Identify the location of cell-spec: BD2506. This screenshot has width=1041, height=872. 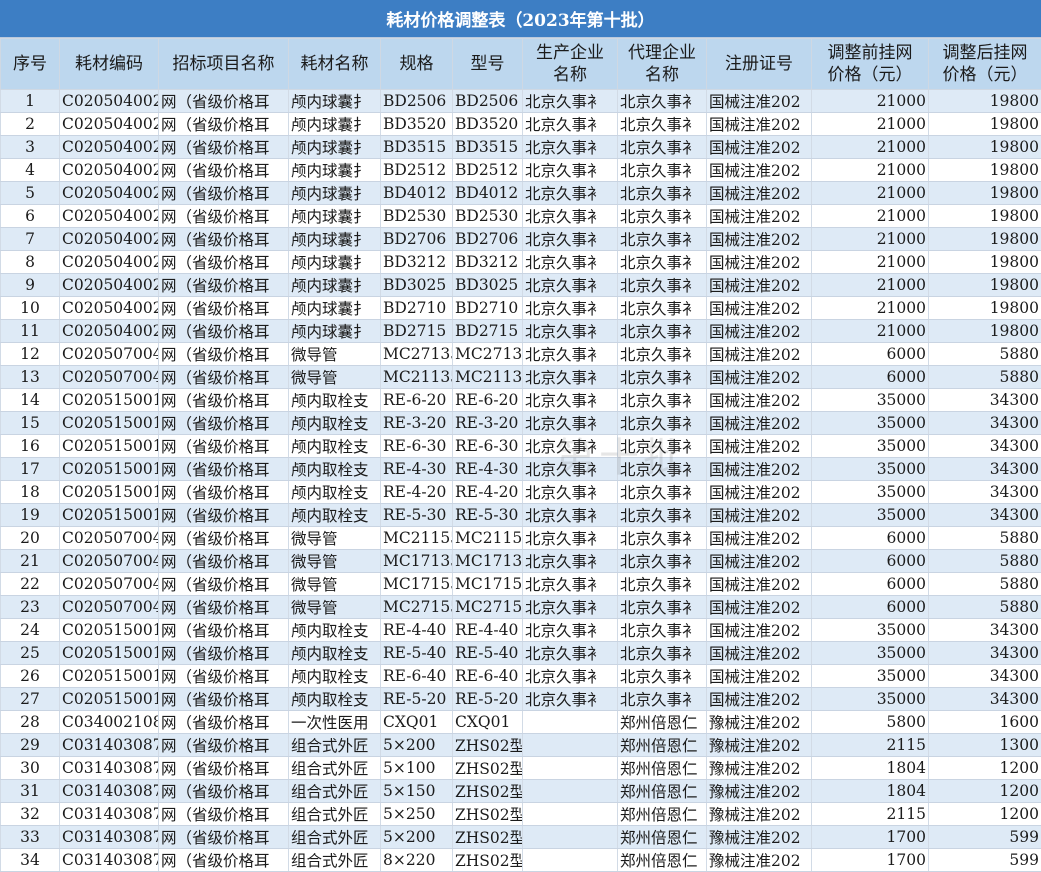
(417, 101).